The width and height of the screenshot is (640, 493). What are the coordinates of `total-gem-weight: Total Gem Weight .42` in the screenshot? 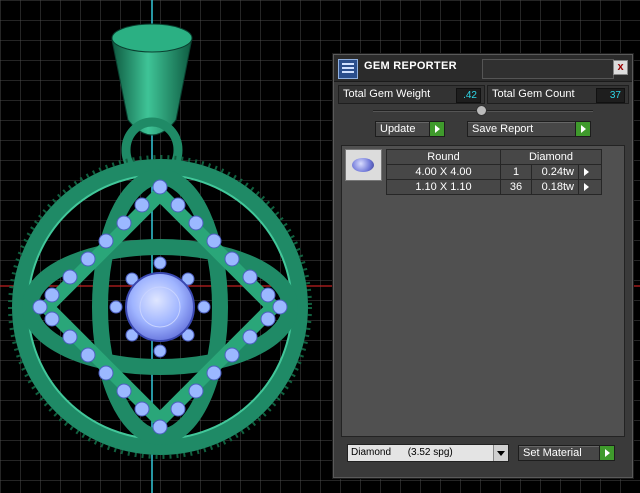 It's located at (411, 94).